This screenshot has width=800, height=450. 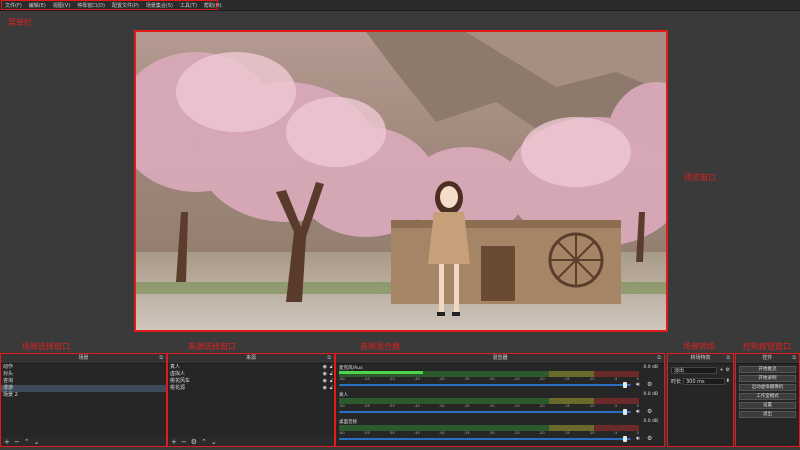 What do you see at coordinates (83, 388) in the screenshot?
I see `scene-item: 漫游` at bounding box center [83, 388].